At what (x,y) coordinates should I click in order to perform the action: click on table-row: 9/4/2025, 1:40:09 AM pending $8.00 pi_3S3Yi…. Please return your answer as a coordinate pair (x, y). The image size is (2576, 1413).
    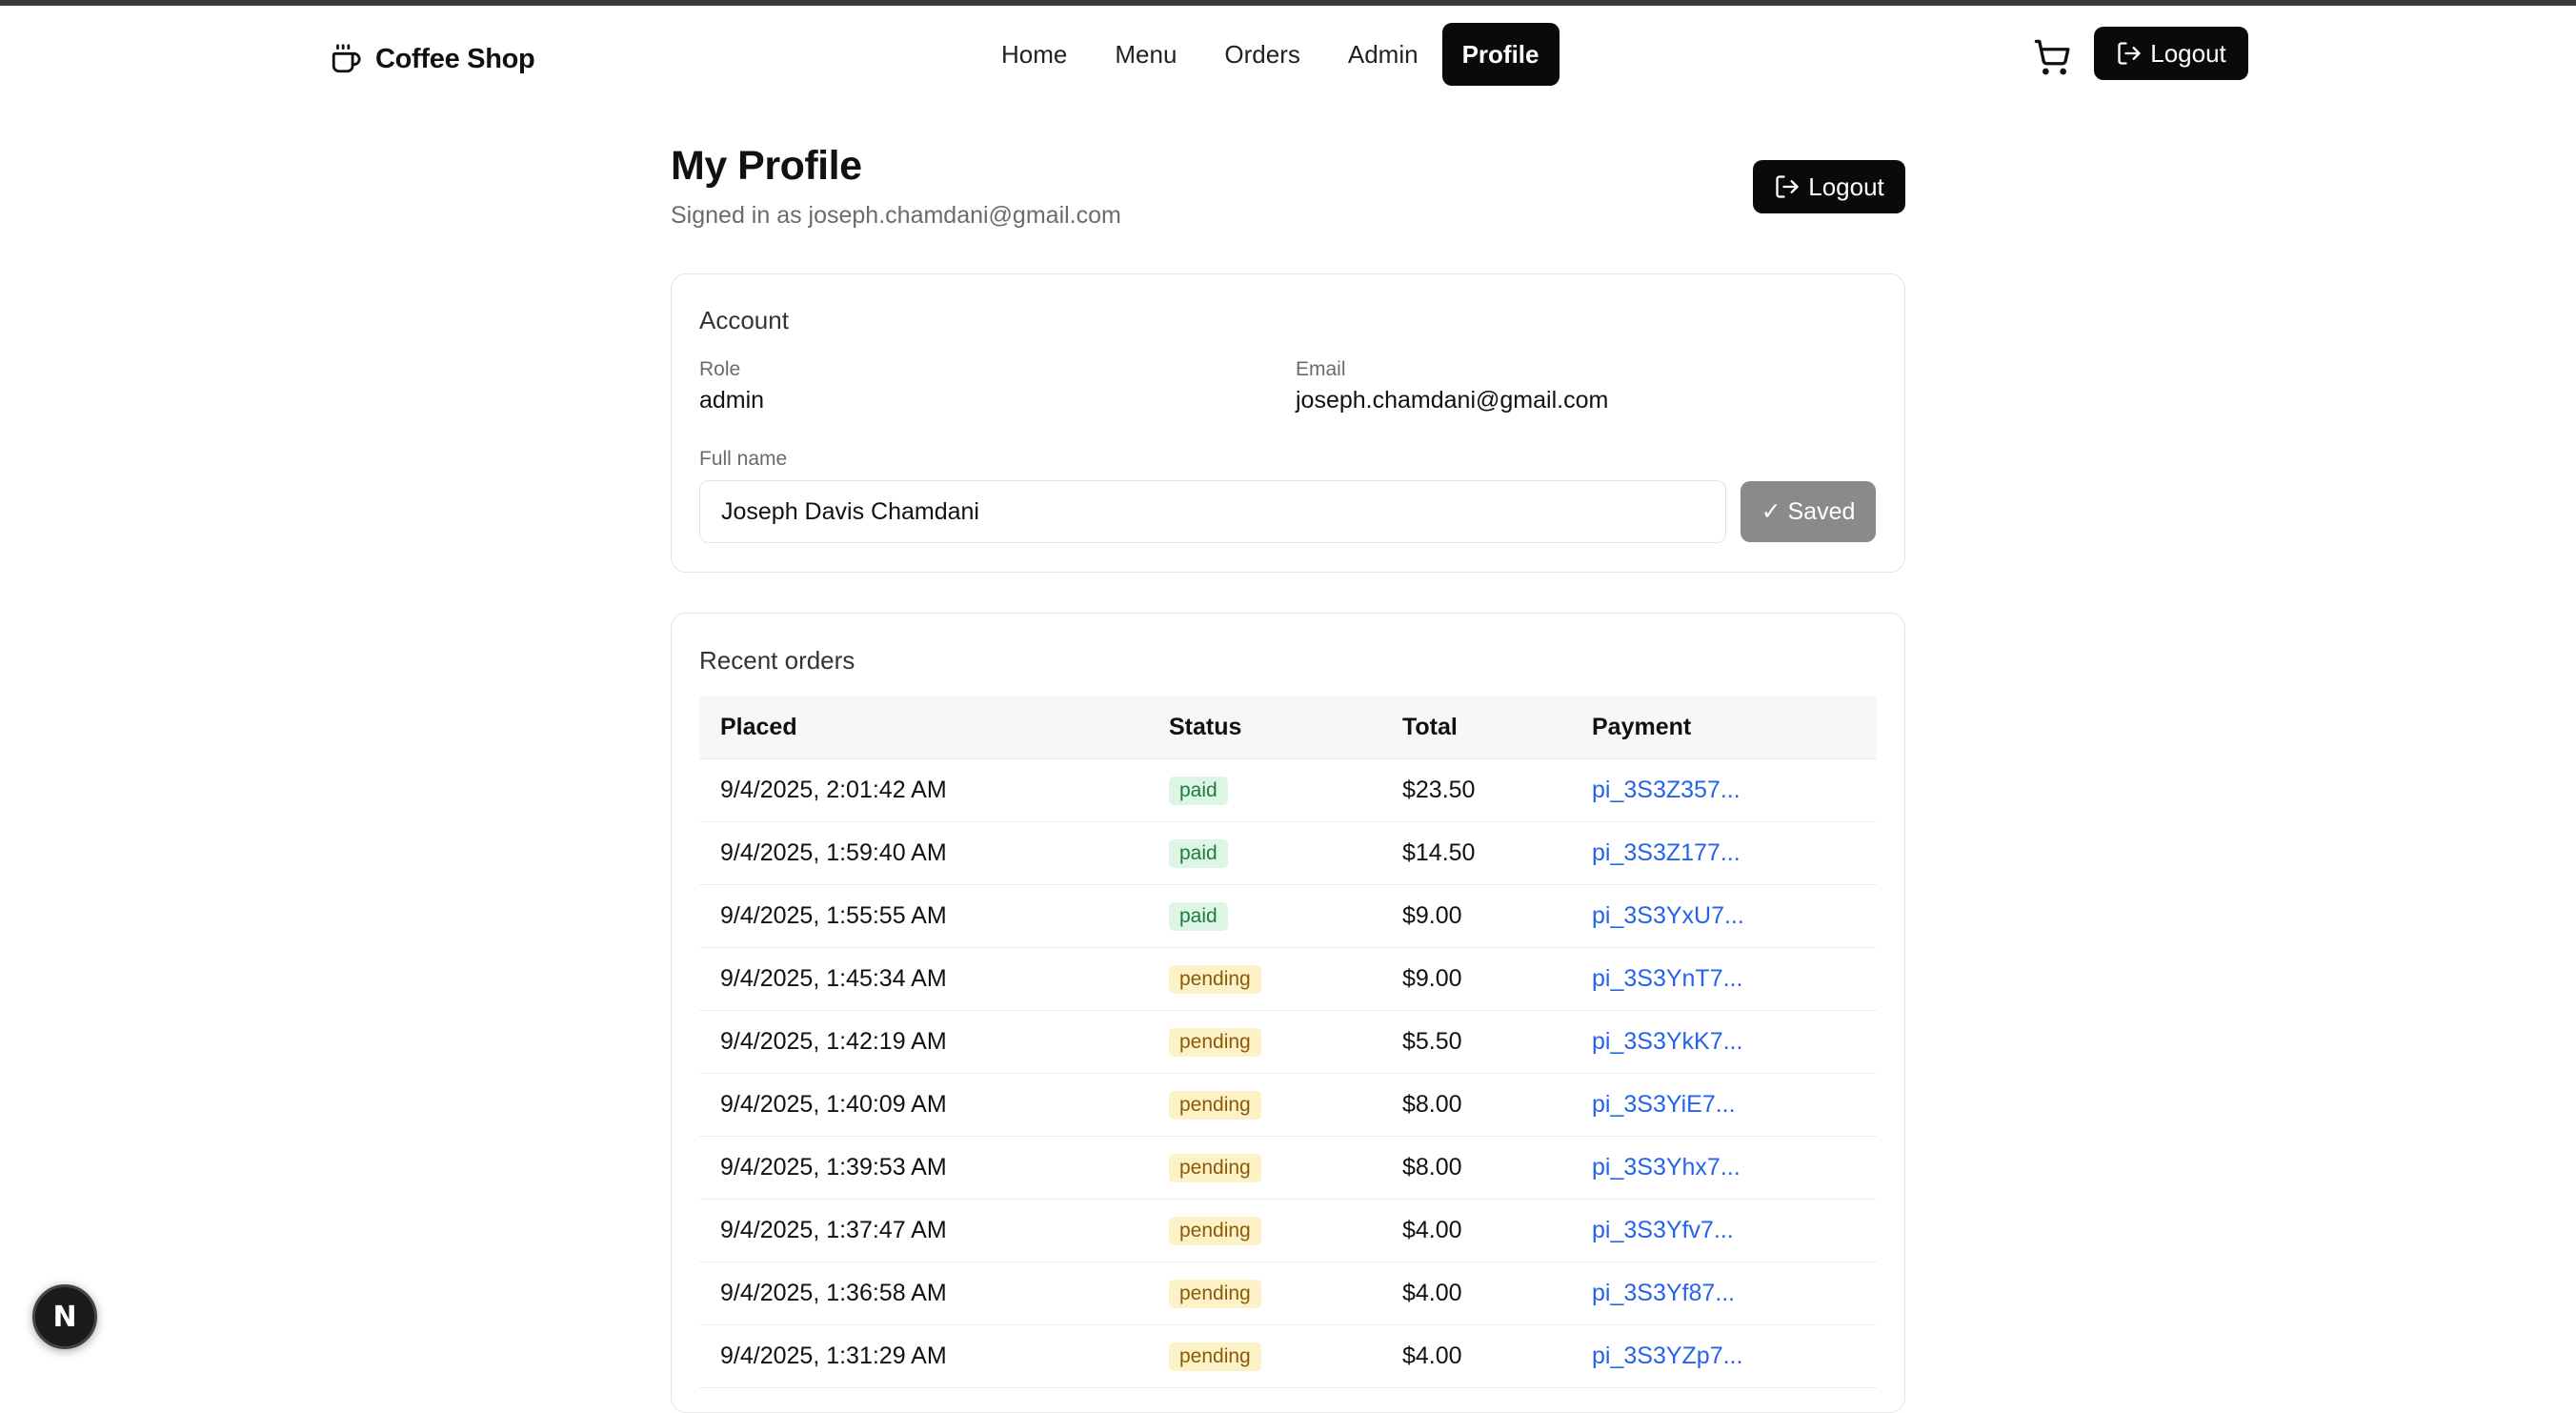
    Looking at the image, I should click on (1288, 1106).